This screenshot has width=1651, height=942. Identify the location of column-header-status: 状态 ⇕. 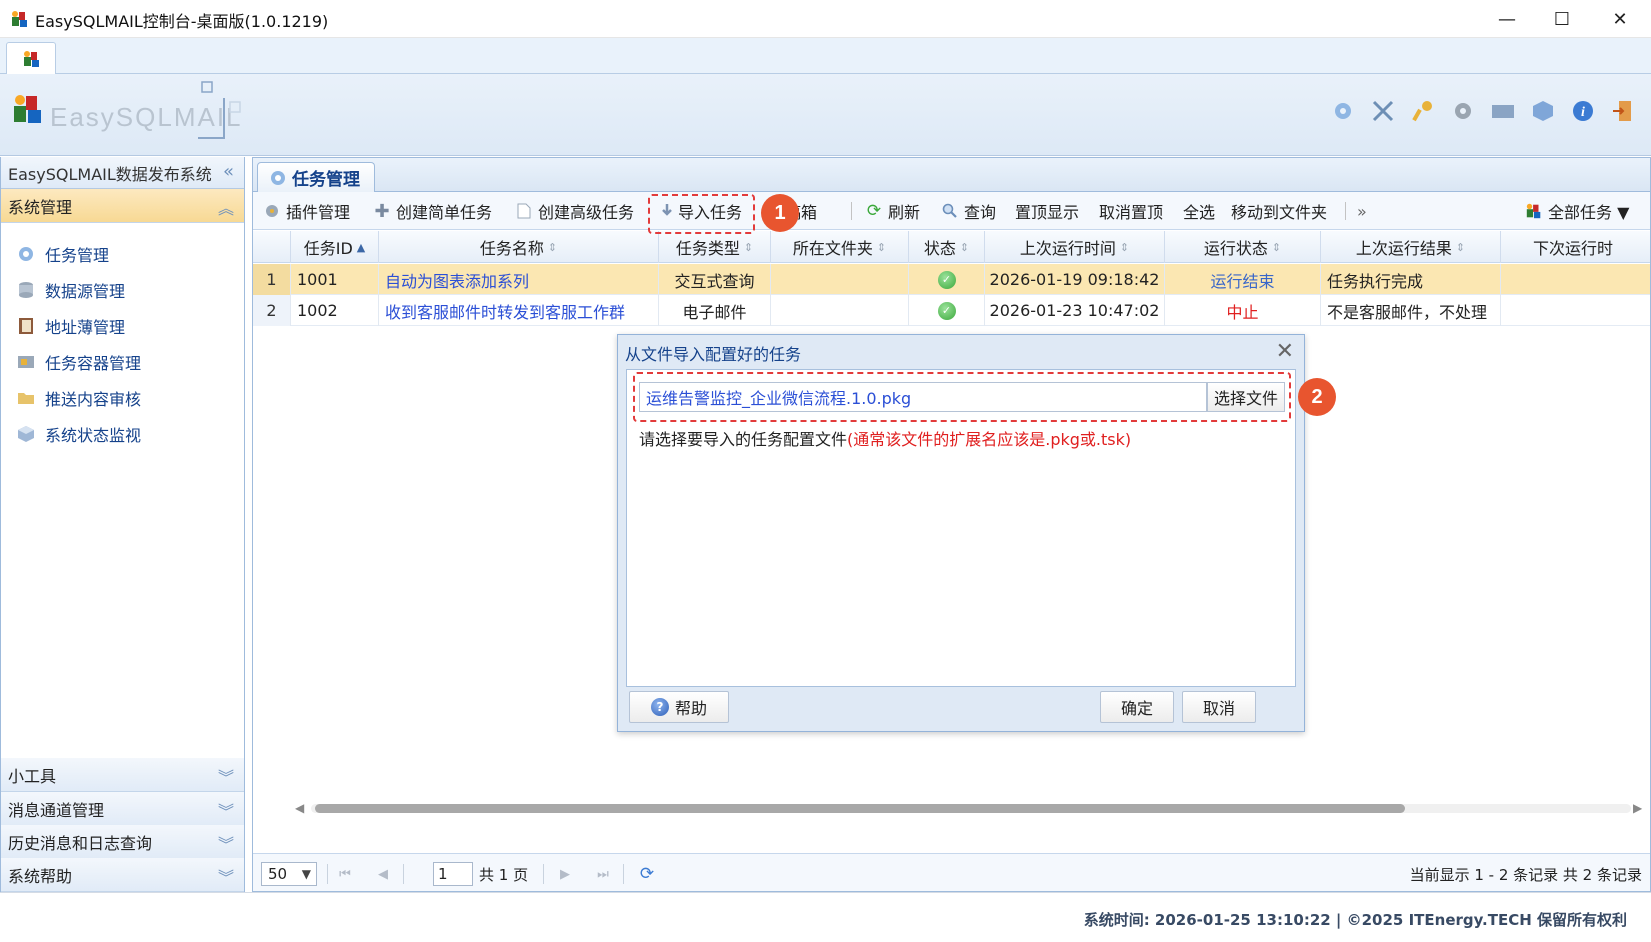
(947, 247).